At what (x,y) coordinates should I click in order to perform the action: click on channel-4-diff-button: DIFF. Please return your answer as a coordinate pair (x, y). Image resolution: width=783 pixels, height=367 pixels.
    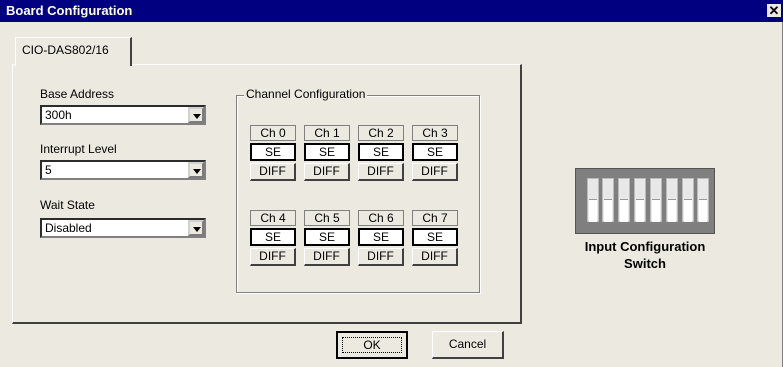
    Looking at the image, I should click on (273, 257).